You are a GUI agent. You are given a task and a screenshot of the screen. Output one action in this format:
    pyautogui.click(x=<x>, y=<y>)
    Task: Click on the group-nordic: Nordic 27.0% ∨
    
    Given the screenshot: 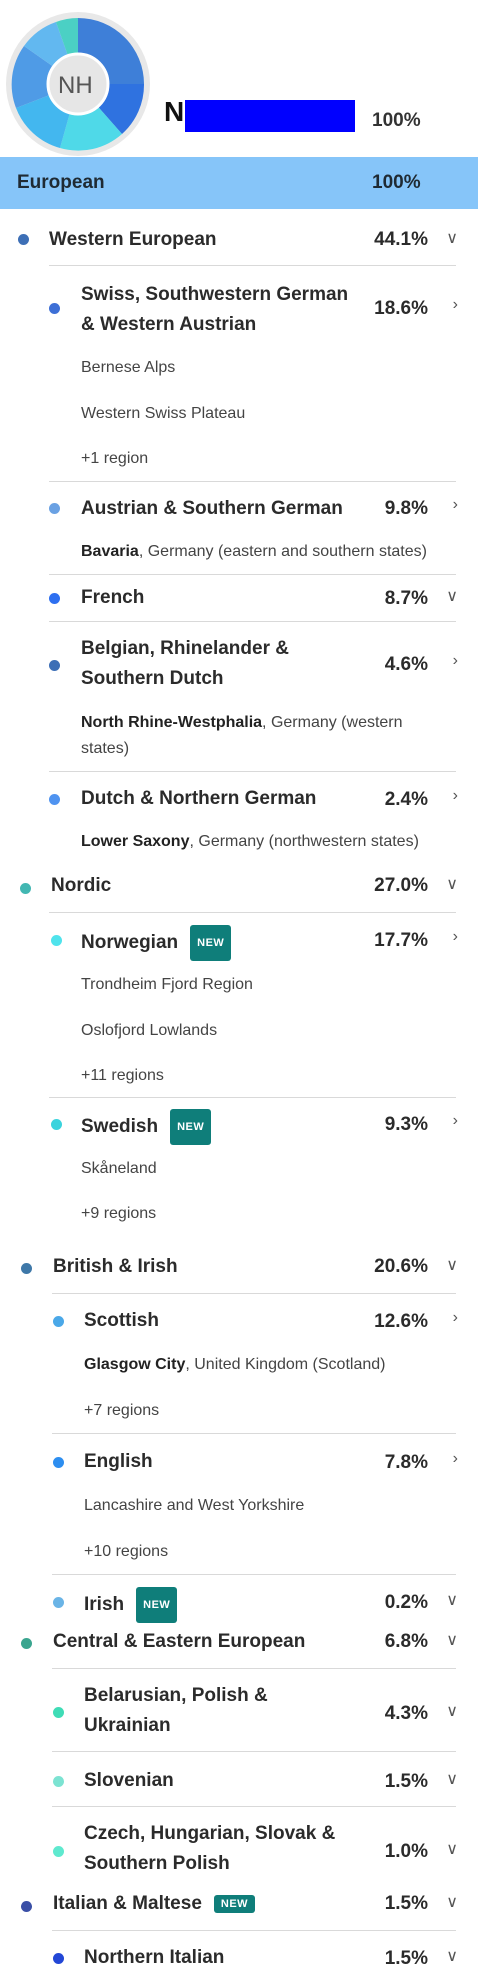 What is the action you would take?
    pyautogui.click(x=239, y=888)
    